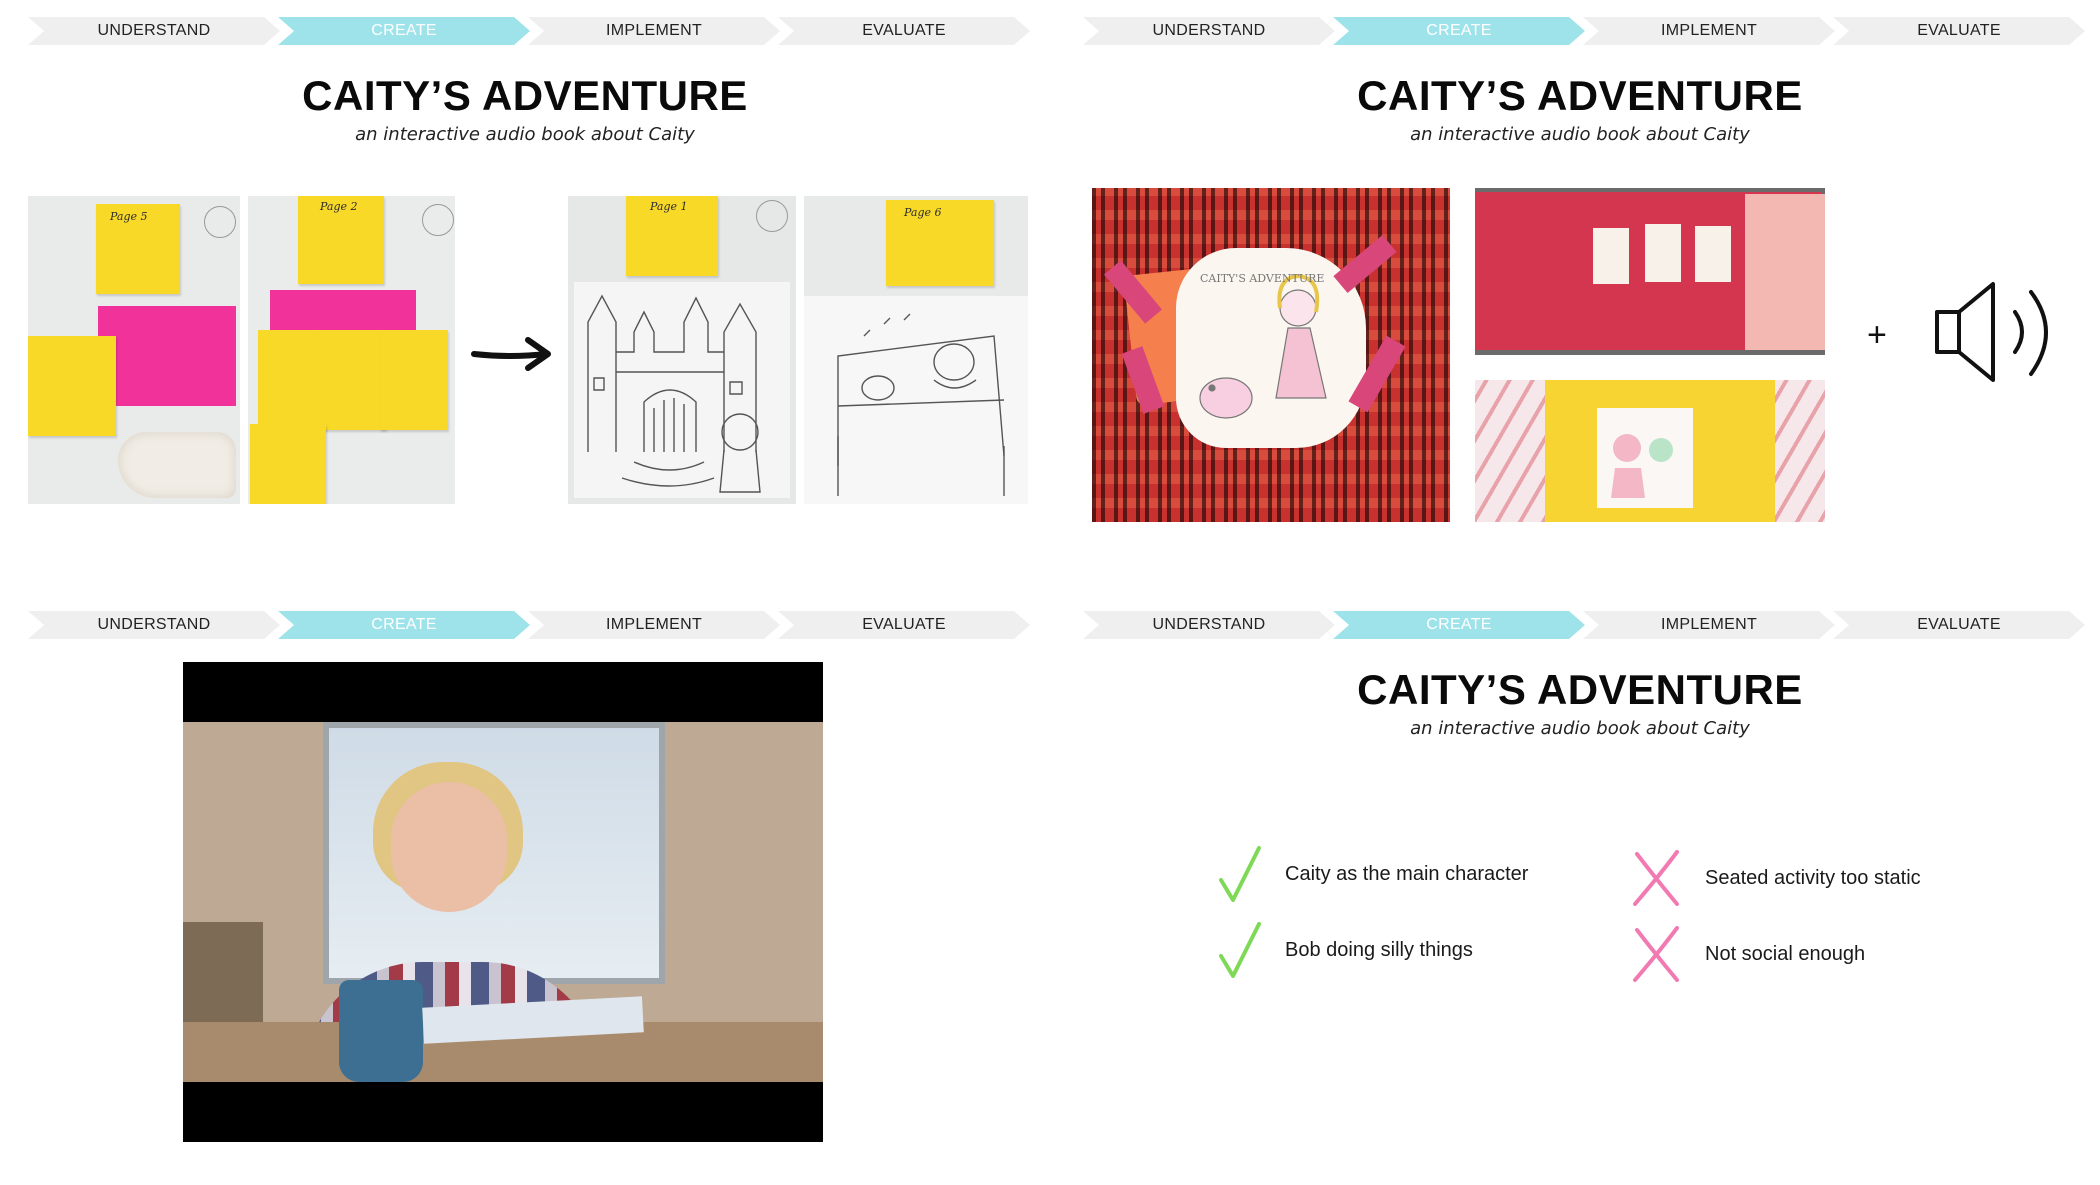 The height and width of the screenshot is (1185, 2100). I want to click on negative-item-label: Not social enough, so click(1785, 953).